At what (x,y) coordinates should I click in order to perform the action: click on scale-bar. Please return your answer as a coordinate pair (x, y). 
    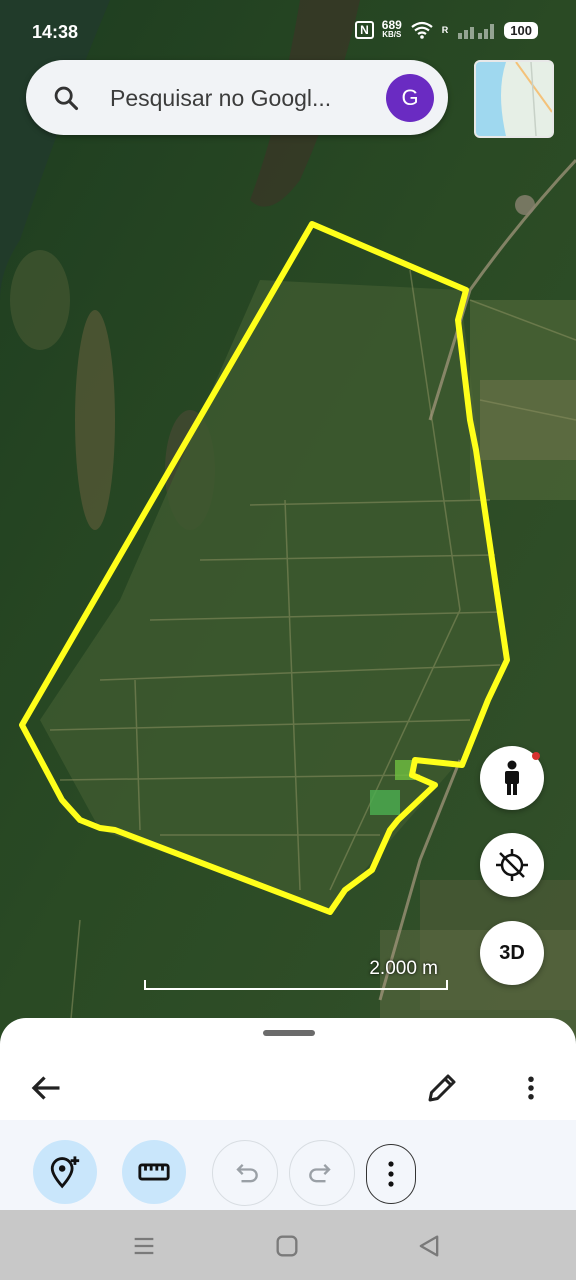
    Looking at the image, I should click on (296, 985).